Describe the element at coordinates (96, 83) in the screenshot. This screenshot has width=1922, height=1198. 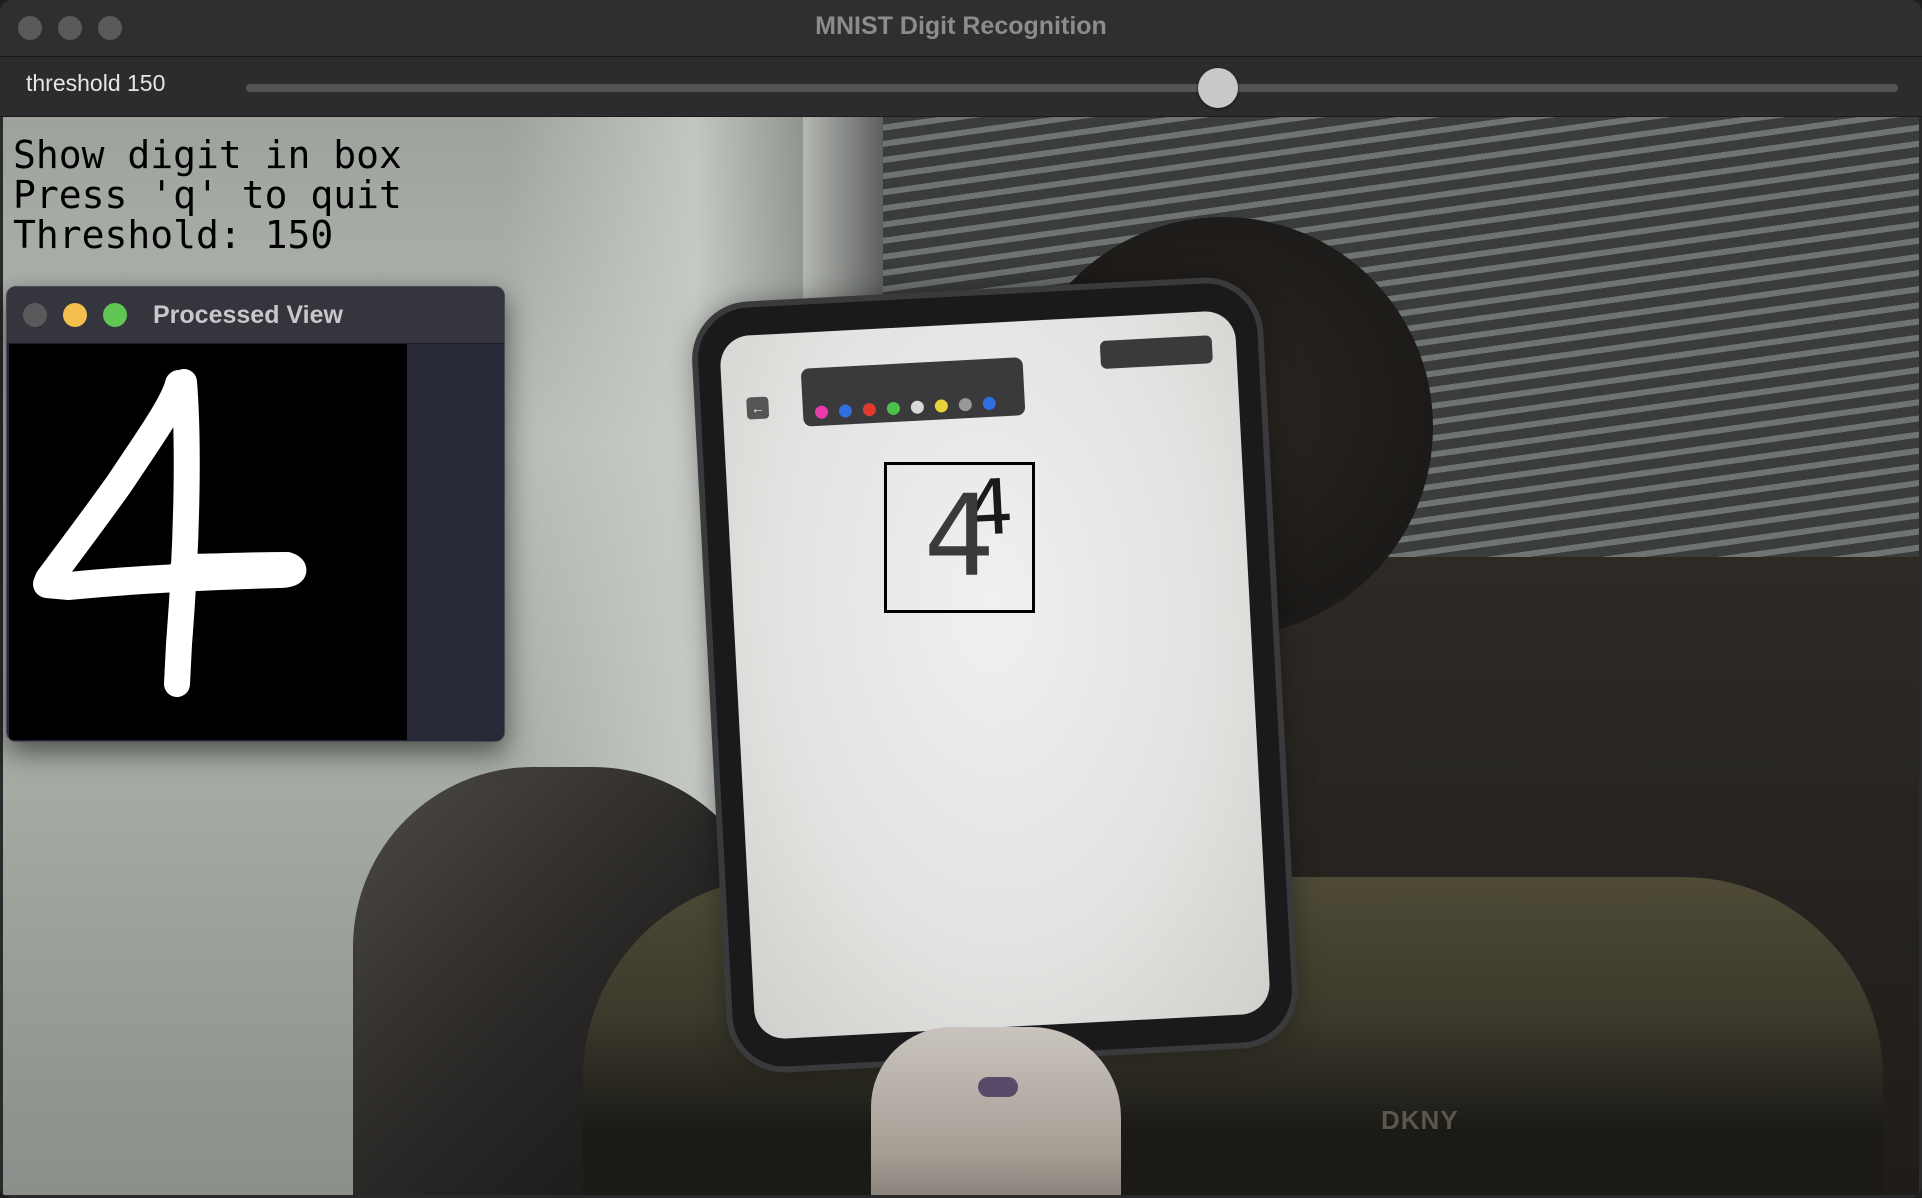
I see `threshold-label: threshold 150` at that location.